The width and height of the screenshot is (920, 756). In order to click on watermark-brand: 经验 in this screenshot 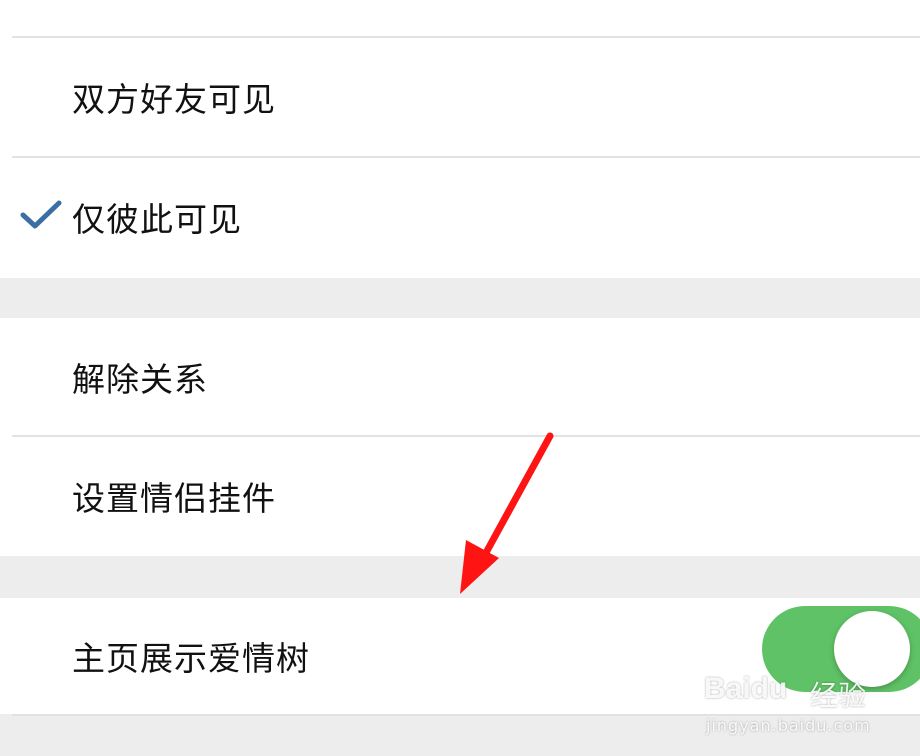, I will do `click(838, 695)`.